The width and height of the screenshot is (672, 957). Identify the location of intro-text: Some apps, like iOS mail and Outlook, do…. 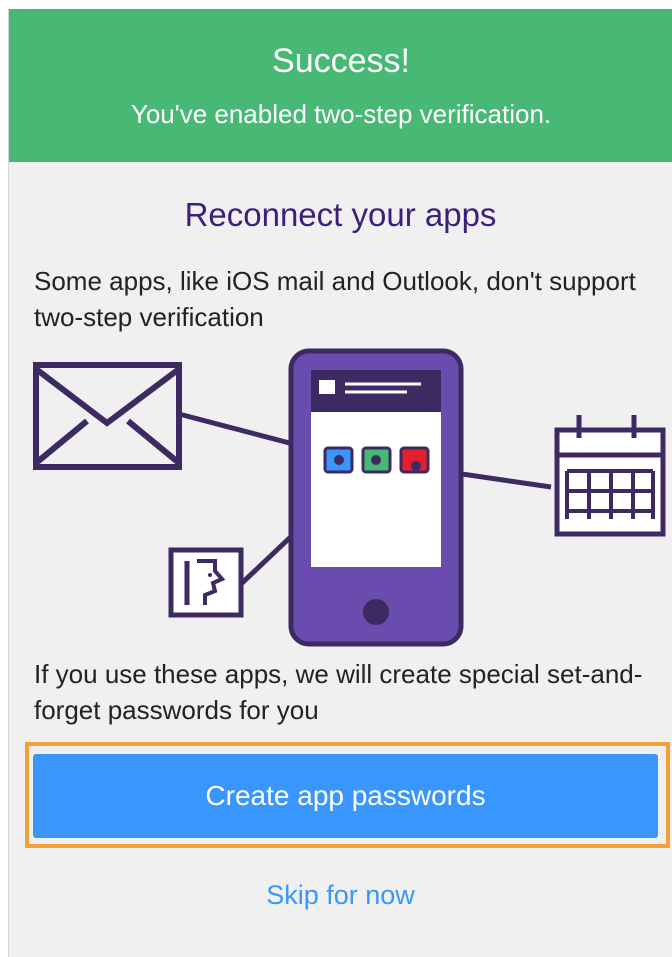
(335, 299).